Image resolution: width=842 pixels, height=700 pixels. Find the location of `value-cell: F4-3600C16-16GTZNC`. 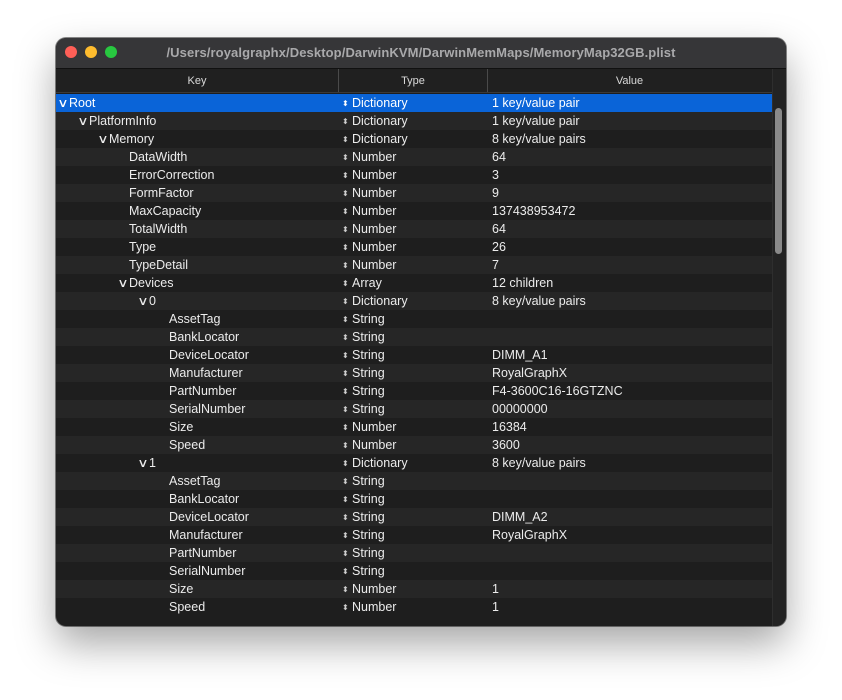

value-cell: F4-3600C16-16GTZNC is located at coordinates (629, 391).